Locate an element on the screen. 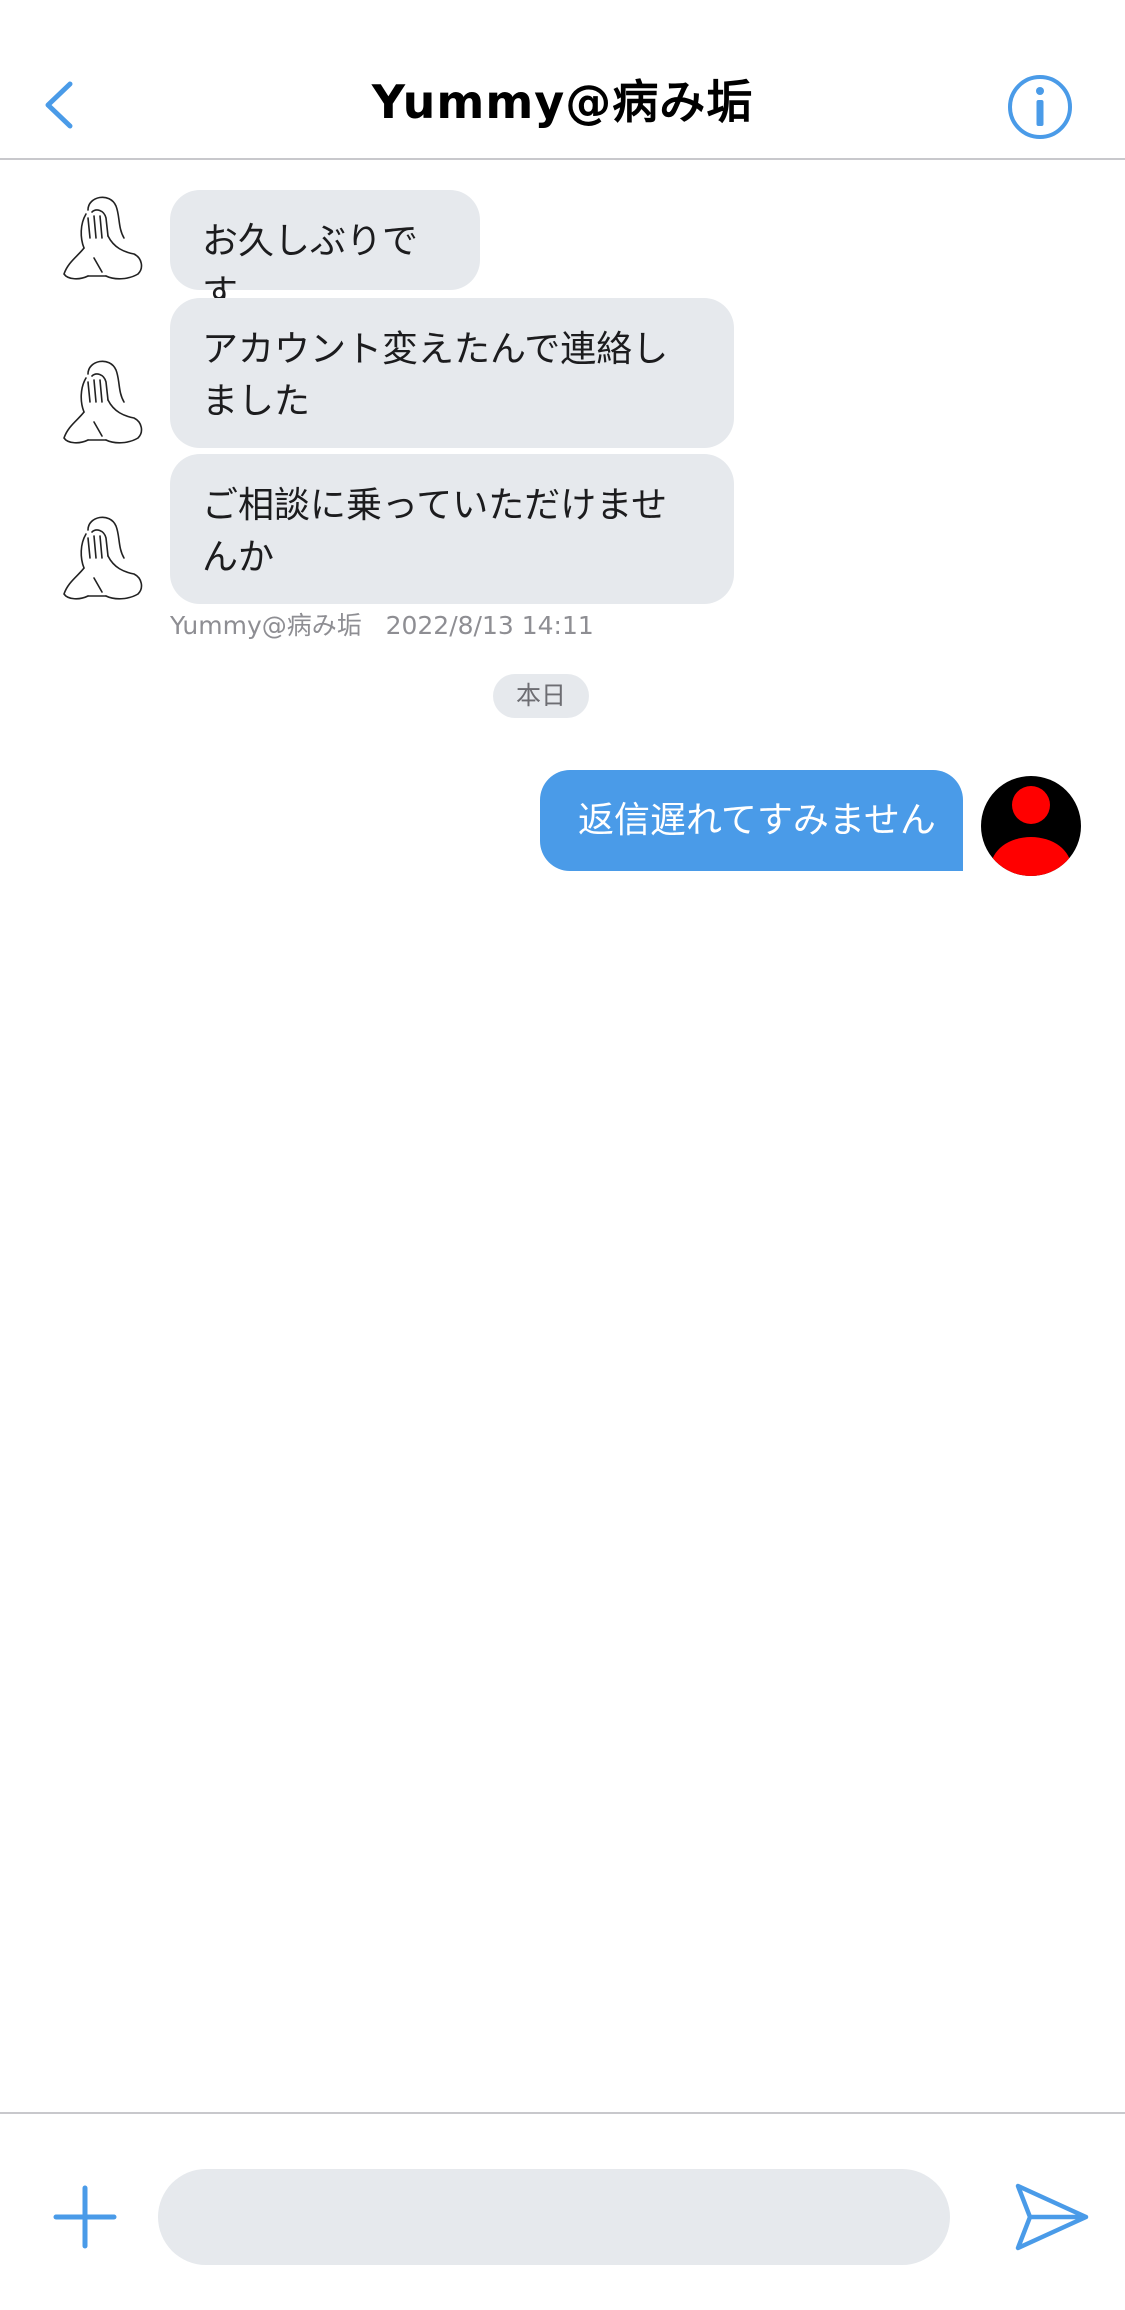  back-button is located at coordinates (60, 105).